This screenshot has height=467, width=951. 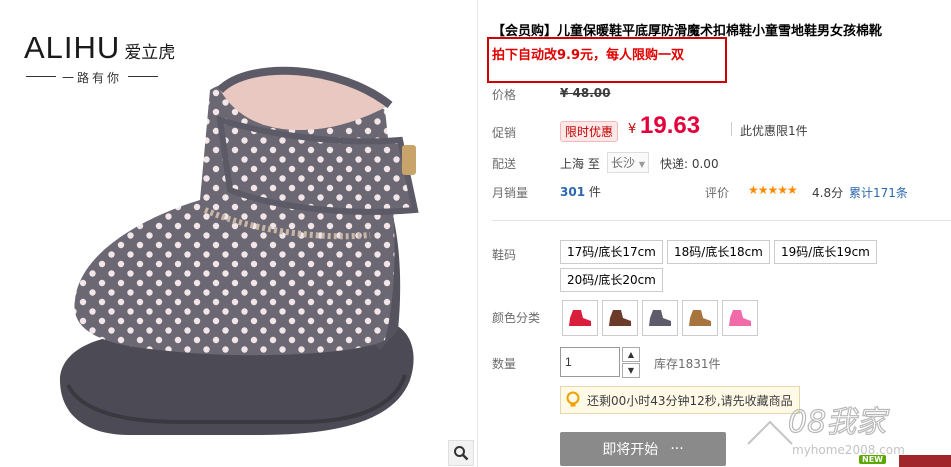 I want to click on coming-soon-dots: ···, so click(x=677, y=449).